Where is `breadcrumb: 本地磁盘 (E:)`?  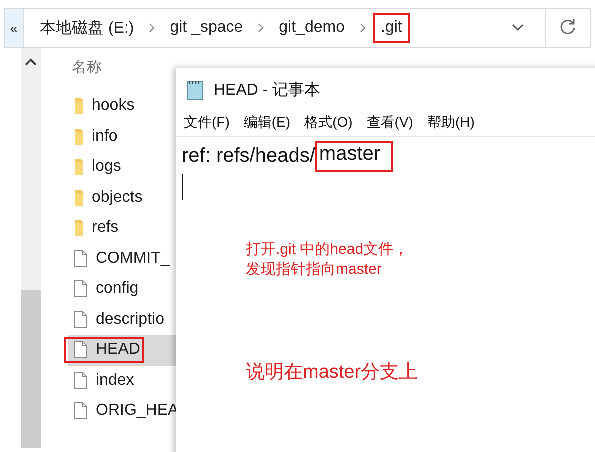
breadcrumb: 本地磁盘 (E:) is located at coordinates (87, 28).